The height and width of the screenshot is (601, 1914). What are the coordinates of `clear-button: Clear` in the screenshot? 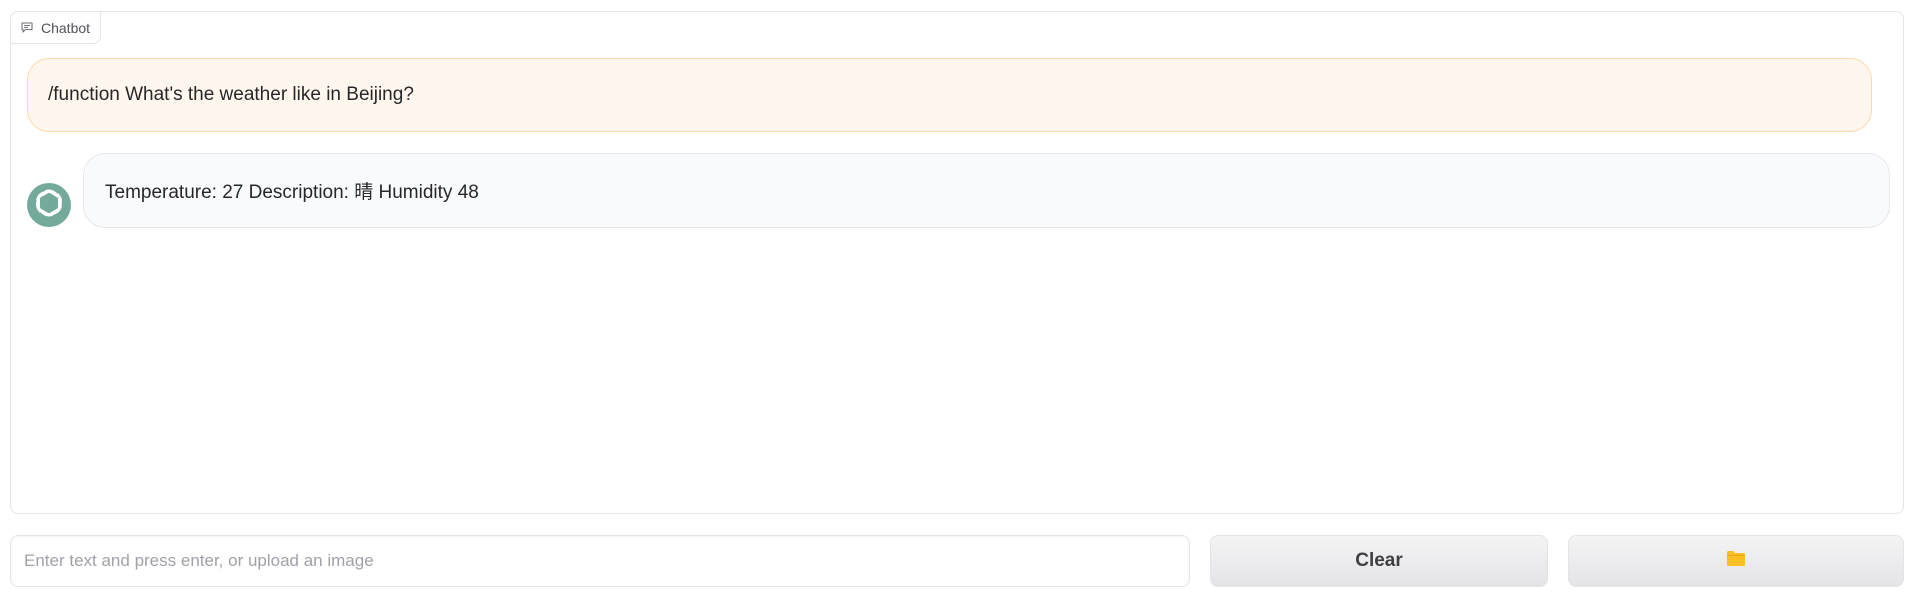 It's located at (1379, 561).